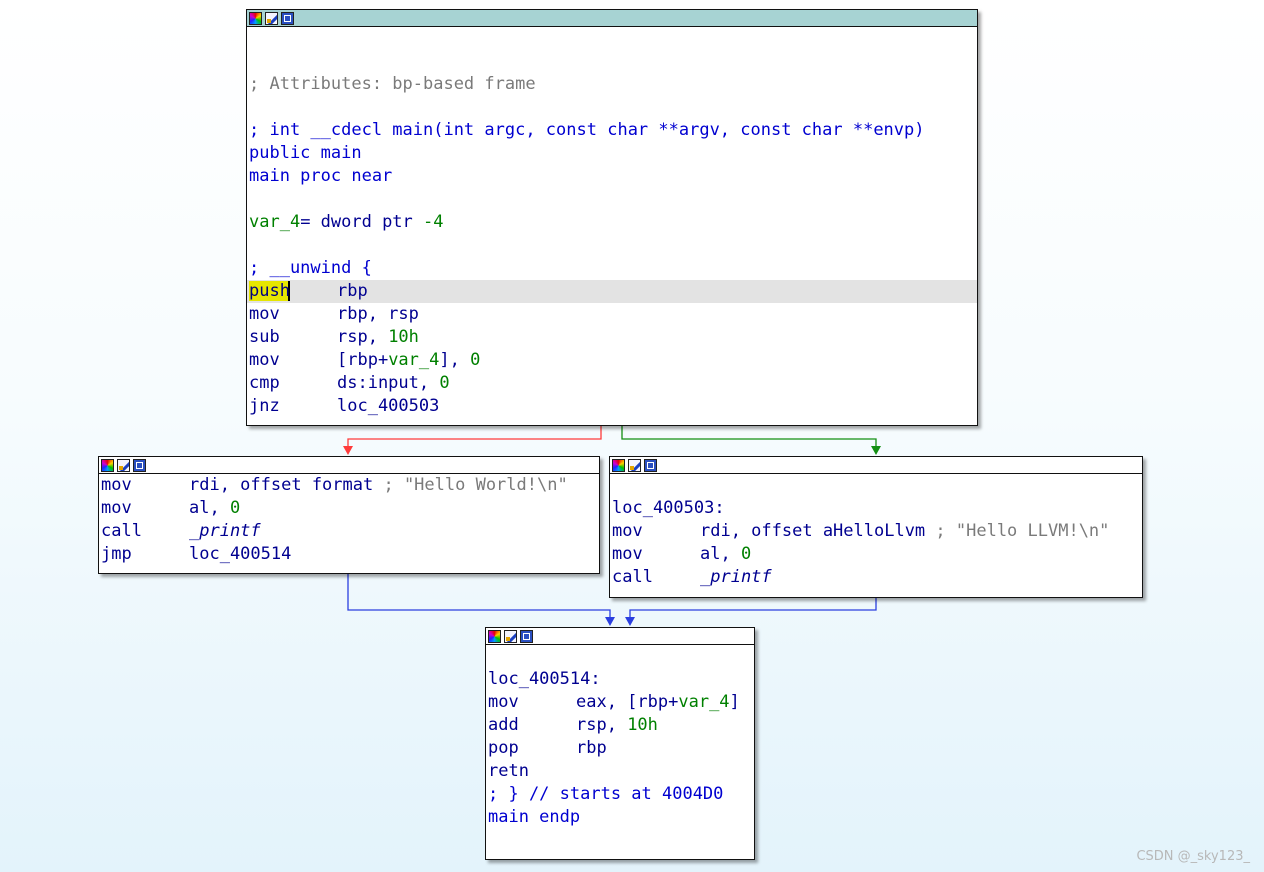  Describe the element at coordinates (877, 508) in the screenshot. I see `location-label: loc_400503:` at that location.